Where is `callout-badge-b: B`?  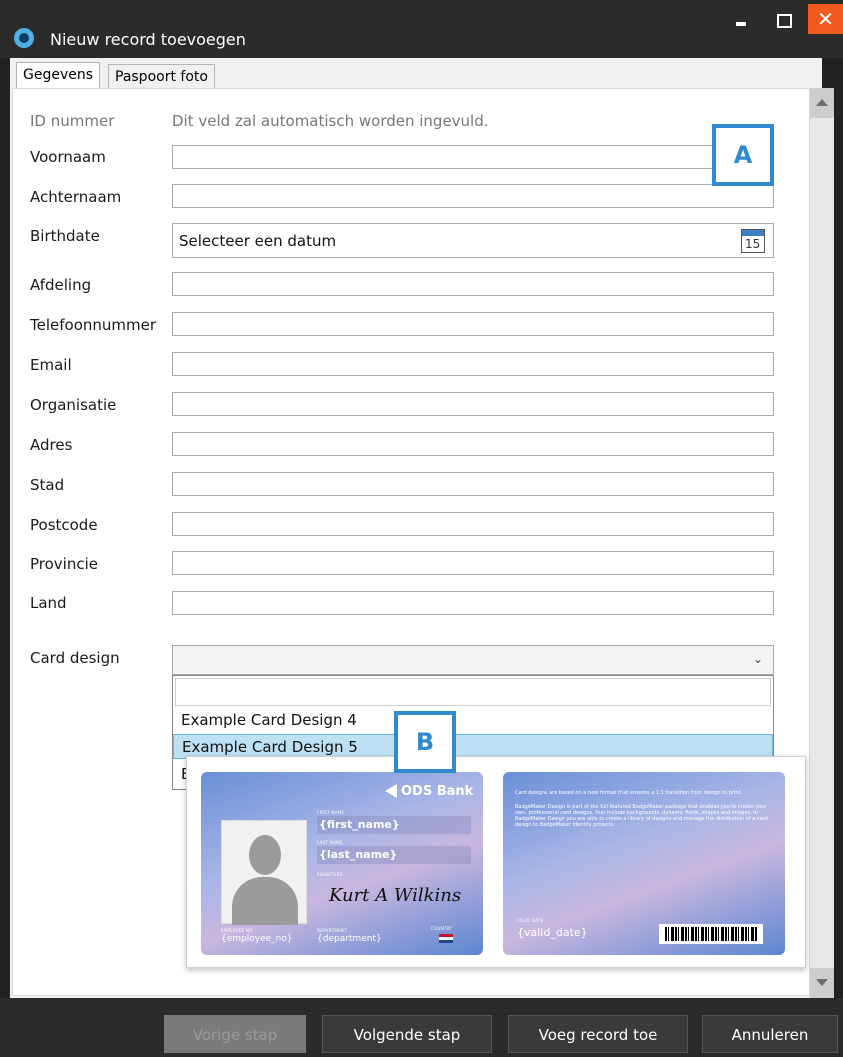 callout-badge-b: B is located at coordinates (425, 742).